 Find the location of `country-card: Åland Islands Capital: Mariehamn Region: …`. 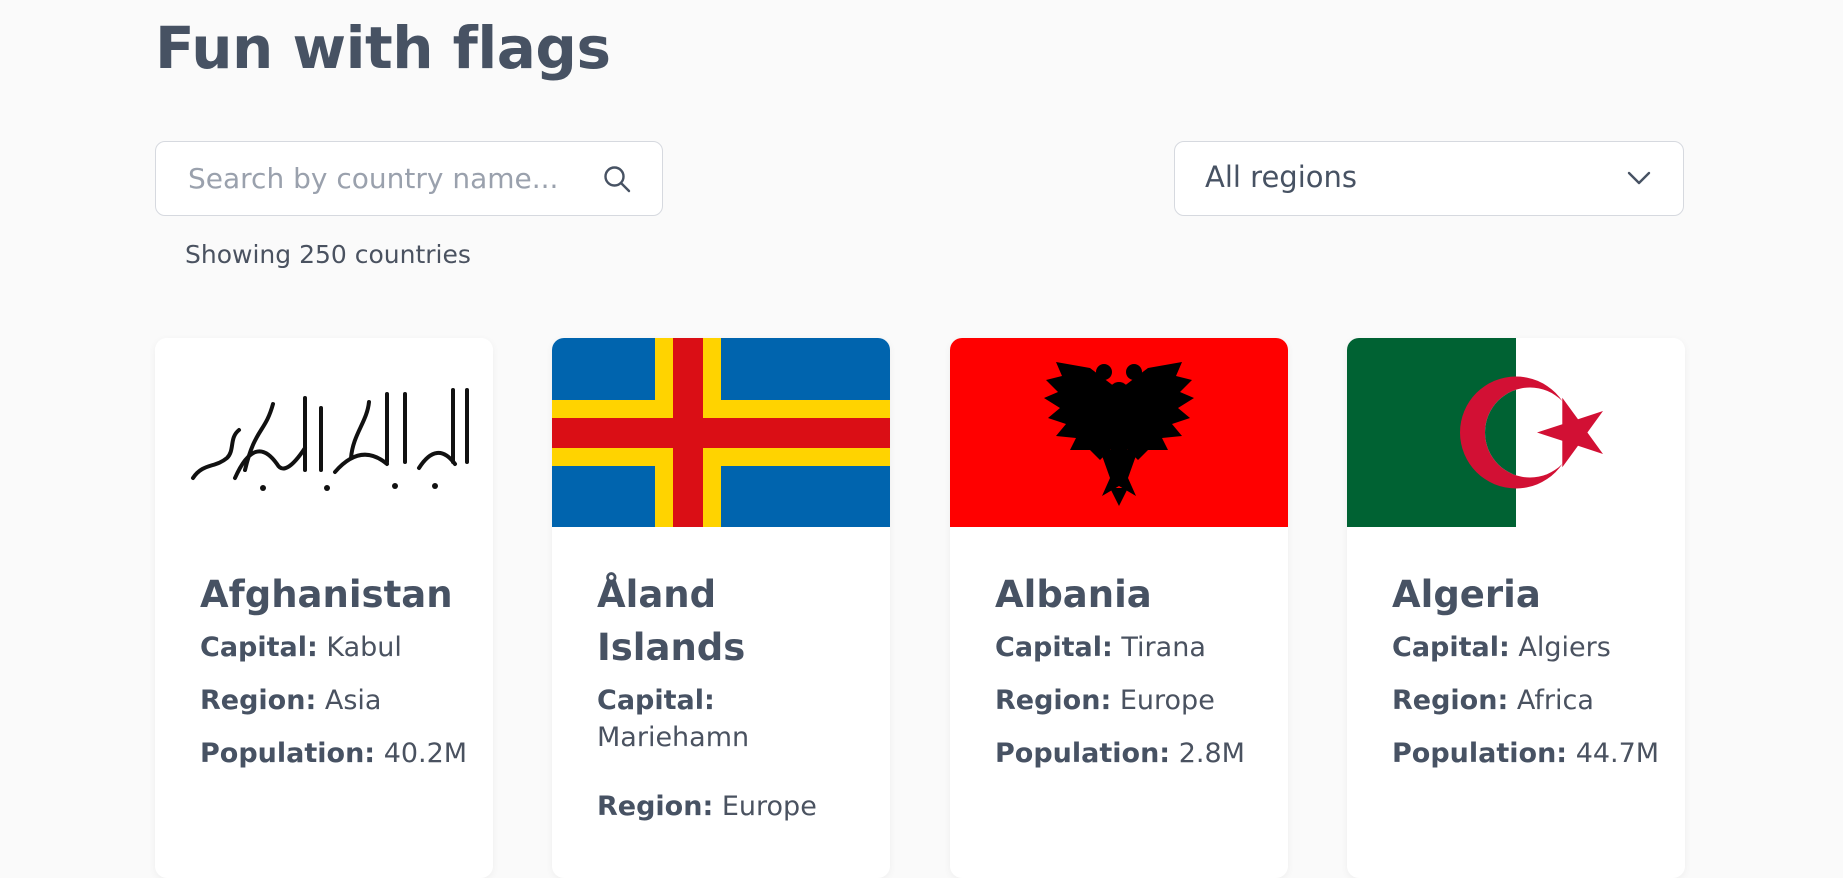

country-card: Åland Islands Capital: Mariehamn Region: … is located at coordinates (721, 608).